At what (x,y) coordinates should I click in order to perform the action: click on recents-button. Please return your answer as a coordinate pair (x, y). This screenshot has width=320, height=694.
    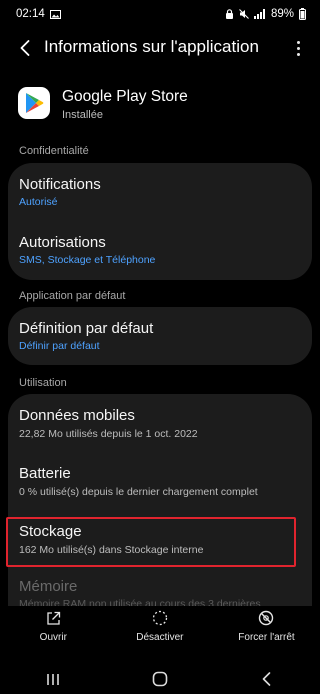
    Looking at the image, I should click on (53, 679).